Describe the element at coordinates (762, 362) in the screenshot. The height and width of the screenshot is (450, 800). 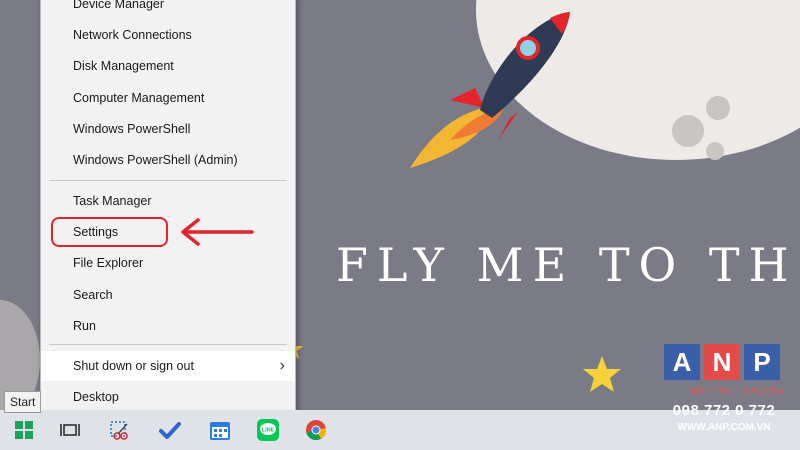
I see `anp-letter-p: P` at that location.